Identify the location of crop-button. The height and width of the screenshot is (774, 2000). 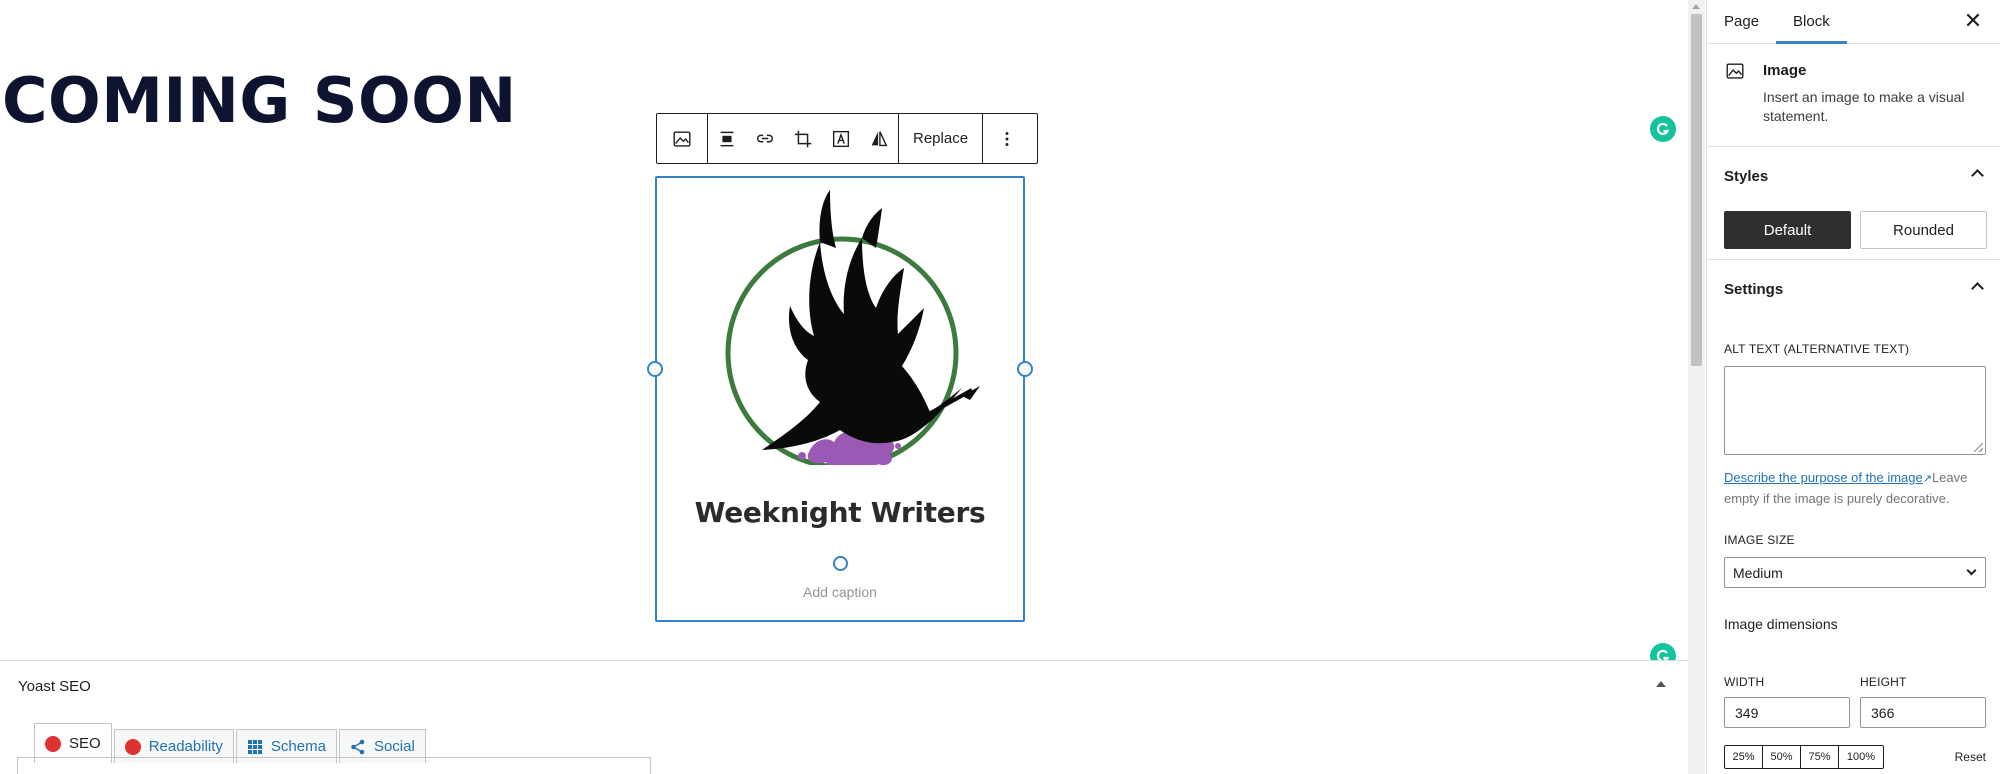
(803, 138).